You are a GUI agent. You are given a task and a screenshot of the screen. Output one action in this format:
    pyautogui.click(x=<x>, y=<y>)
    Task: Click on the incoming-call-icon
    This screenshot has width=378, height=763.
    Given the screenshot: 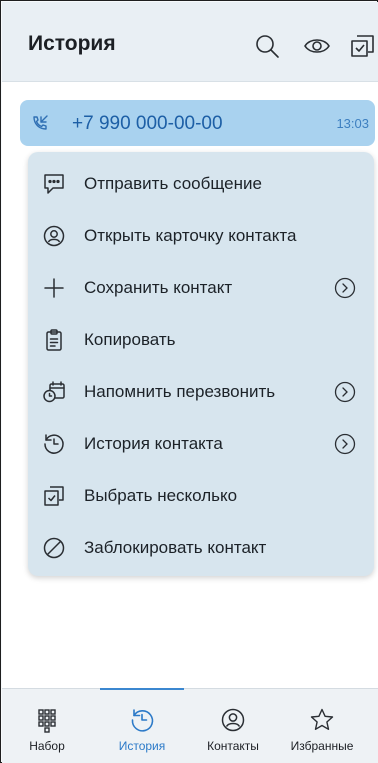 What is the action you would take?
    pyautogui.click(x=40, y=123)
    